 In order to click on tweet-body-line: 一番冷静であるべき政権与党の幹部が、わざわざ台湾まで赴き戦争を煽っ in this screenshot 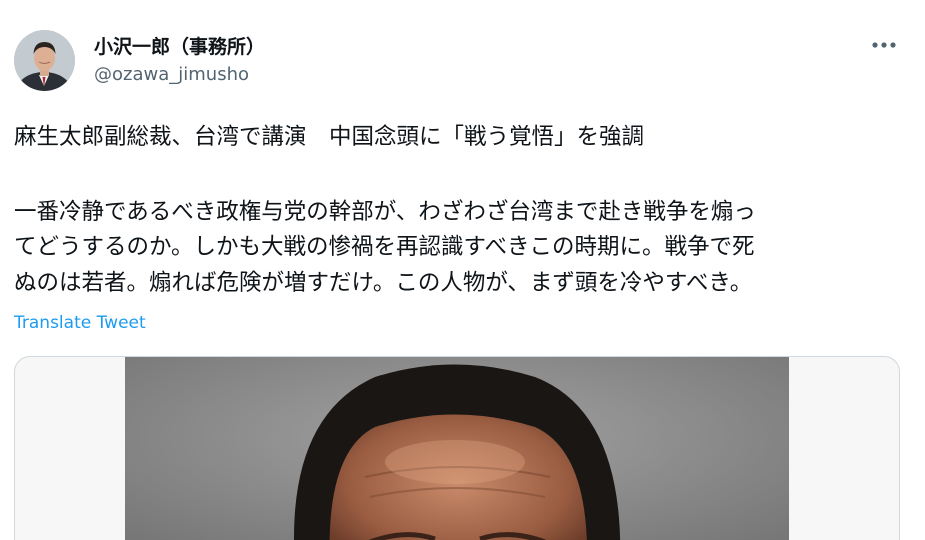, I will do `click(385, 212)`.